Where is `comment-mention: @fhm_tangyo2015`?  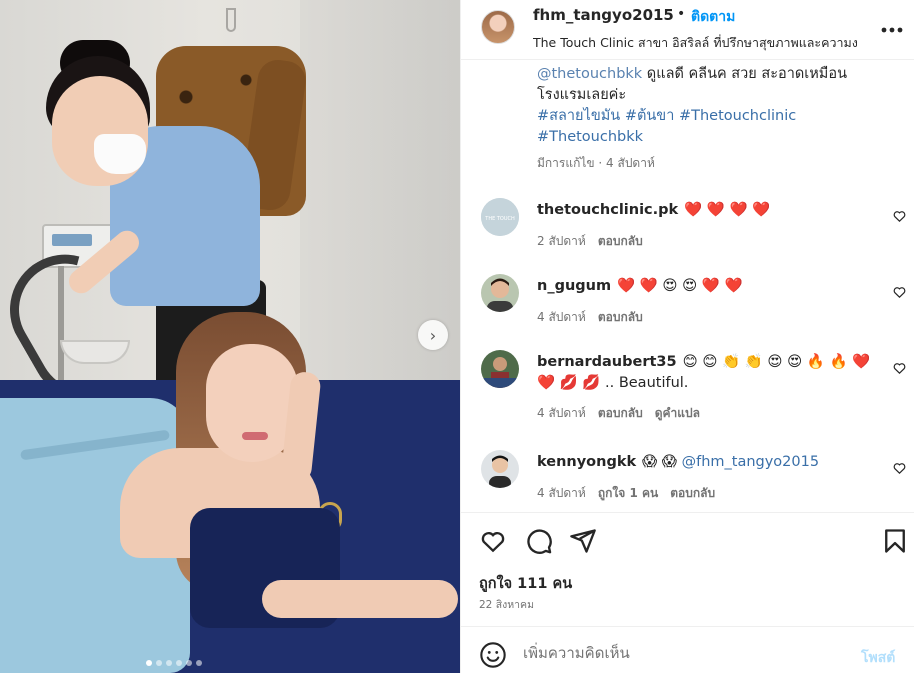
comment-mention: @fhm_tangyo2015 is located at coordinates (751, 462).